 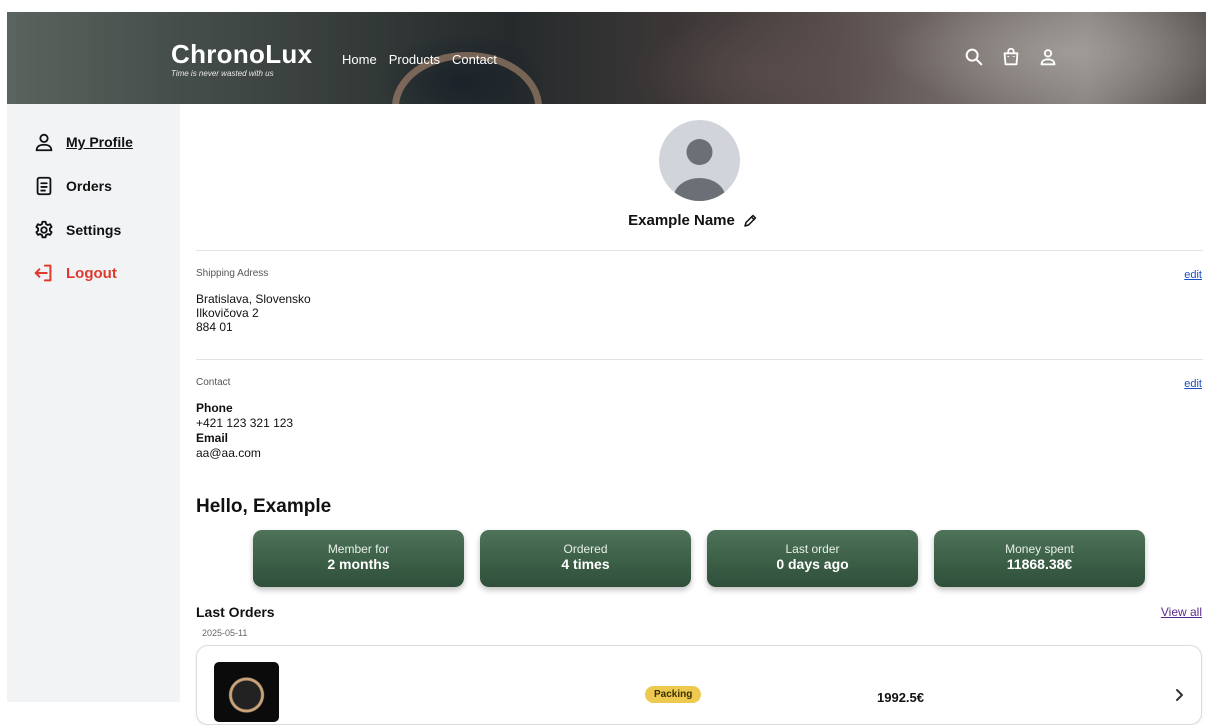 What do you see at coordinates (214, 408) in the screenshot?
I see `phone-label: Phone` at bounding box center [214, 408].